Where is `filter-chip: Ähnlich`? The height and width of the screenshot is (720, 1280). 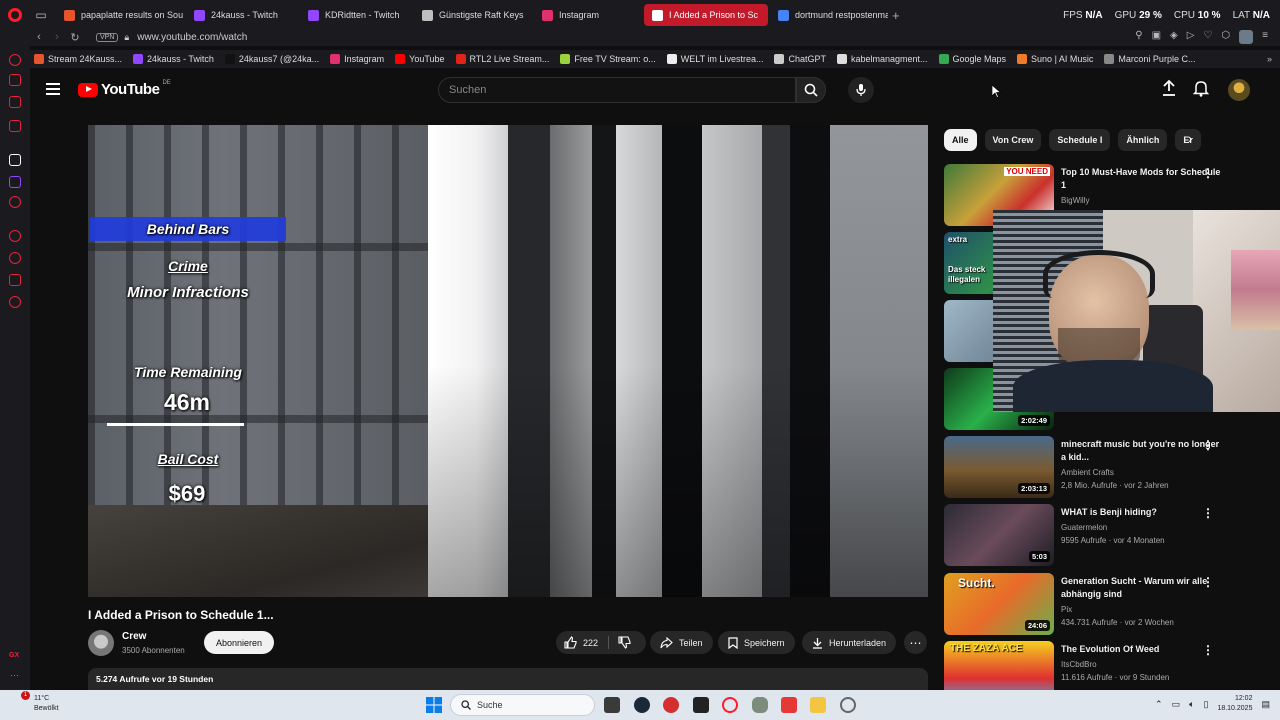 filter-chip: Ähnlich is located at coordinates (1143, 140).